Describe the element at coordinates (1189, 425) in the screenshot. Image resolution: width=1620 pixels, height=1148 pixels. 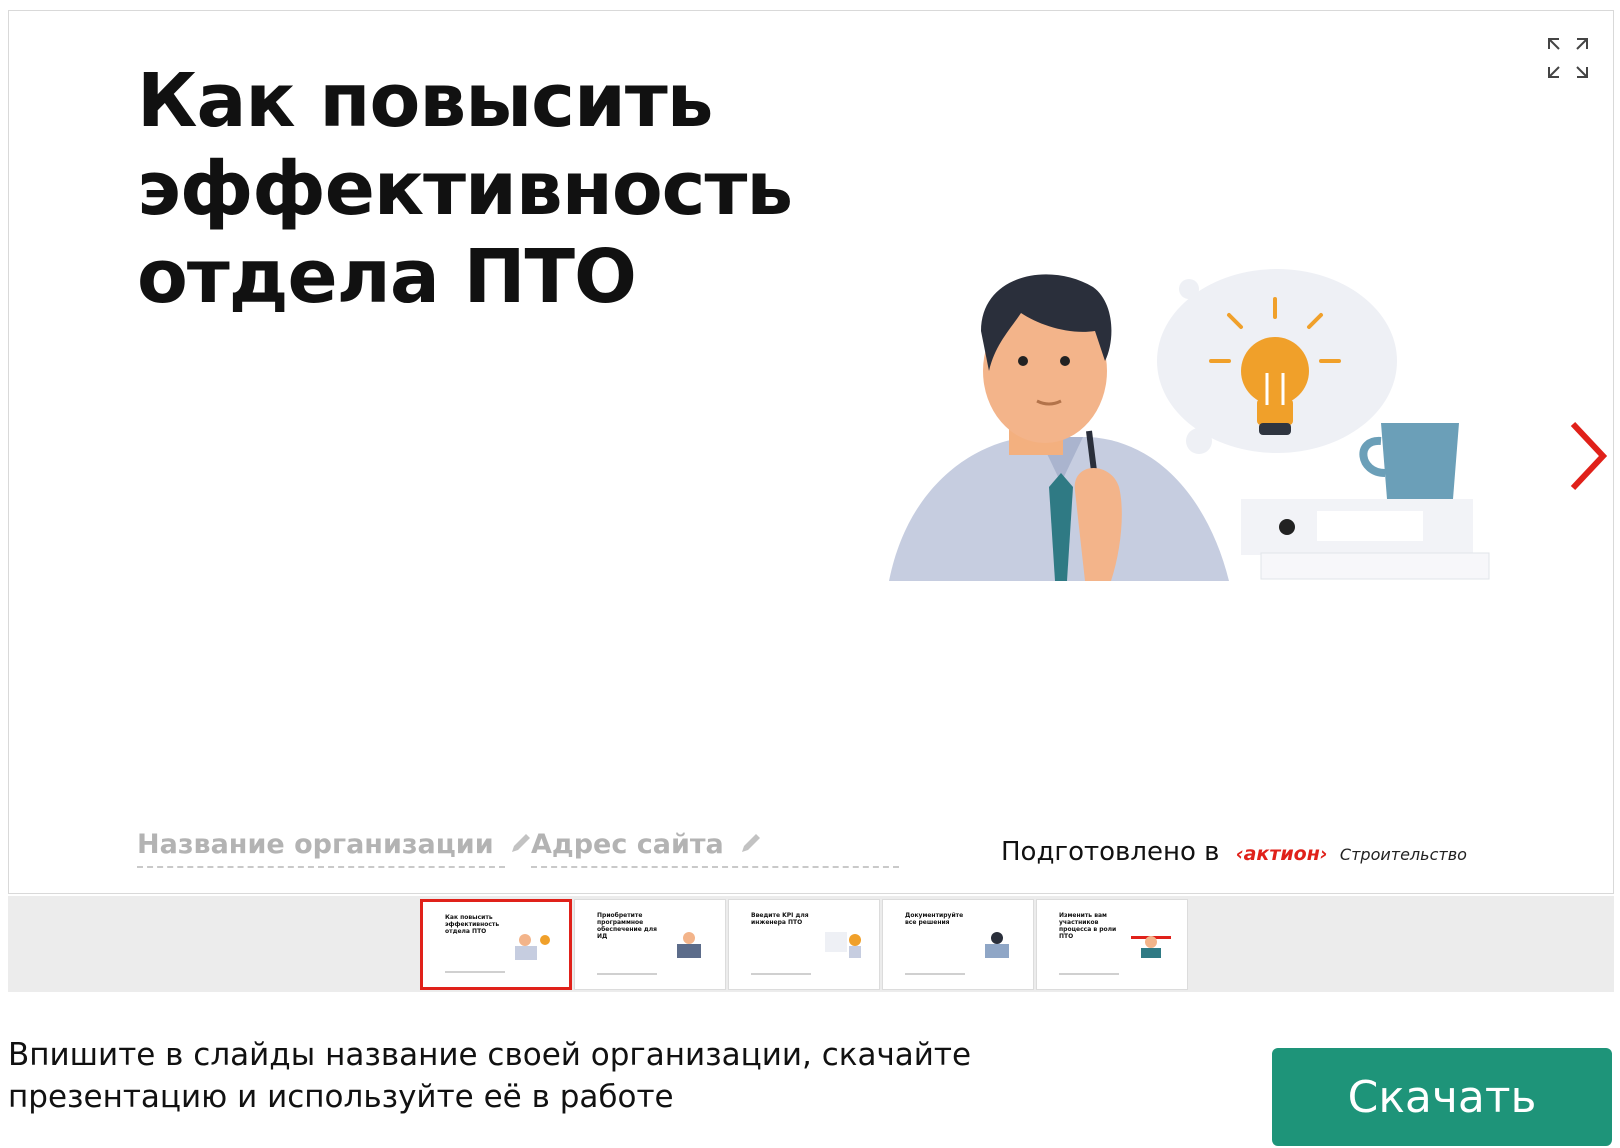
I see `thinking-man-illustration` at that location.